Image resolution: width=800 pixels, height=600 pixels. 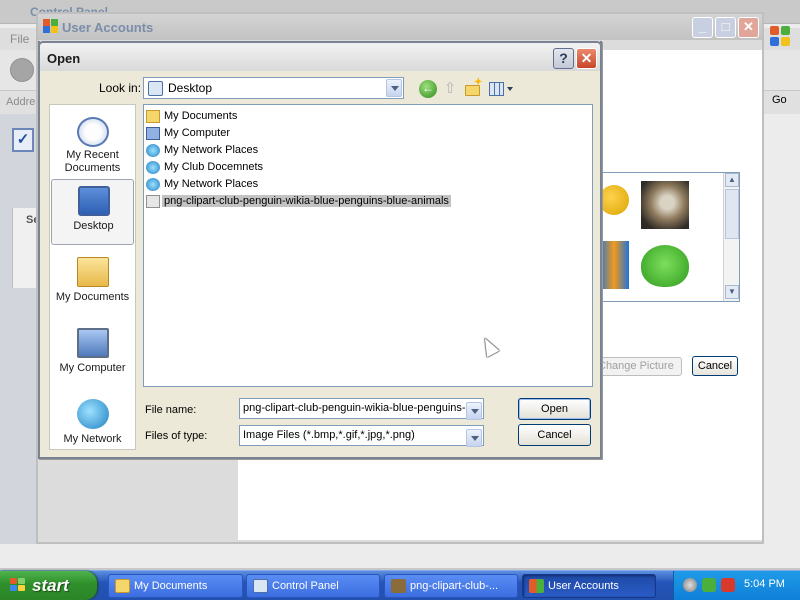 What do you see at coordinates (665, 205) in the screenshot?
I see `owl-picture` at bounding box center [665, 205].